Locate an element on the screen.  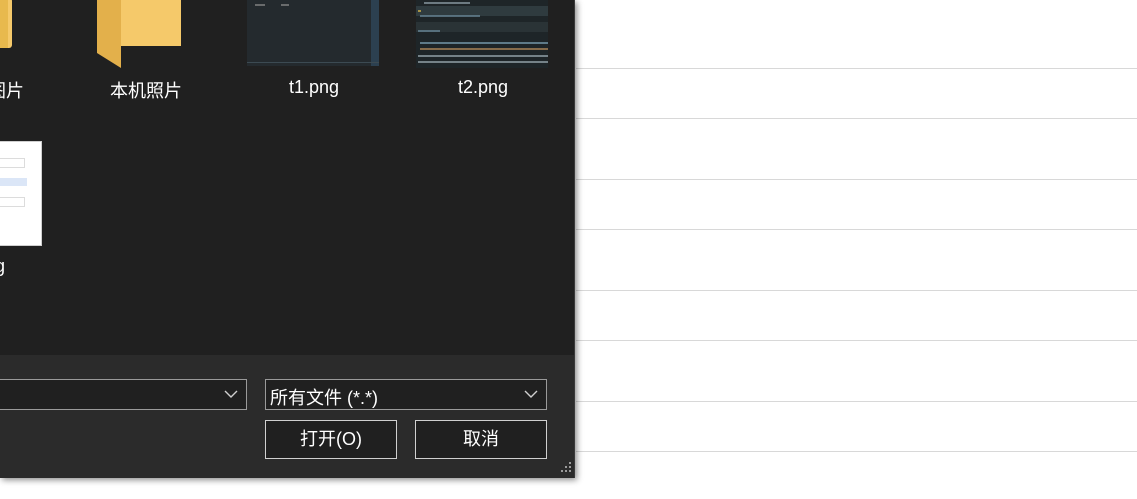
file-item-label: 本机照片 is located at coordinates (146, 91).